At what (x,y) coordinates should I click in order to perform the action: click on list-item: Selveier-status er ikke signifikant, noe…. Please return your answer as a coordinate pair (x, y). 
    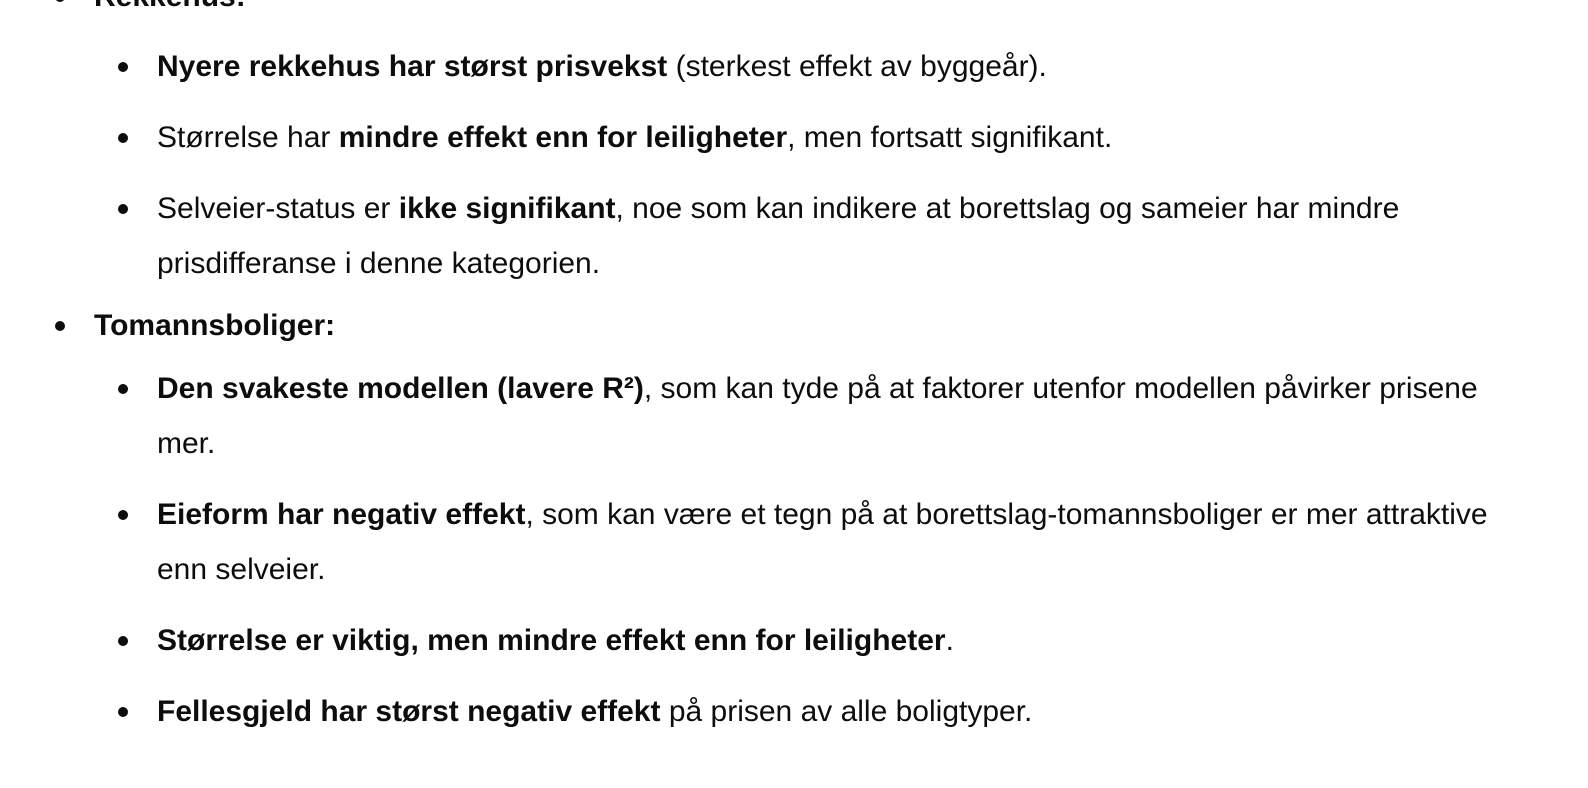
    Looking at the image, I should click on (853, 236).